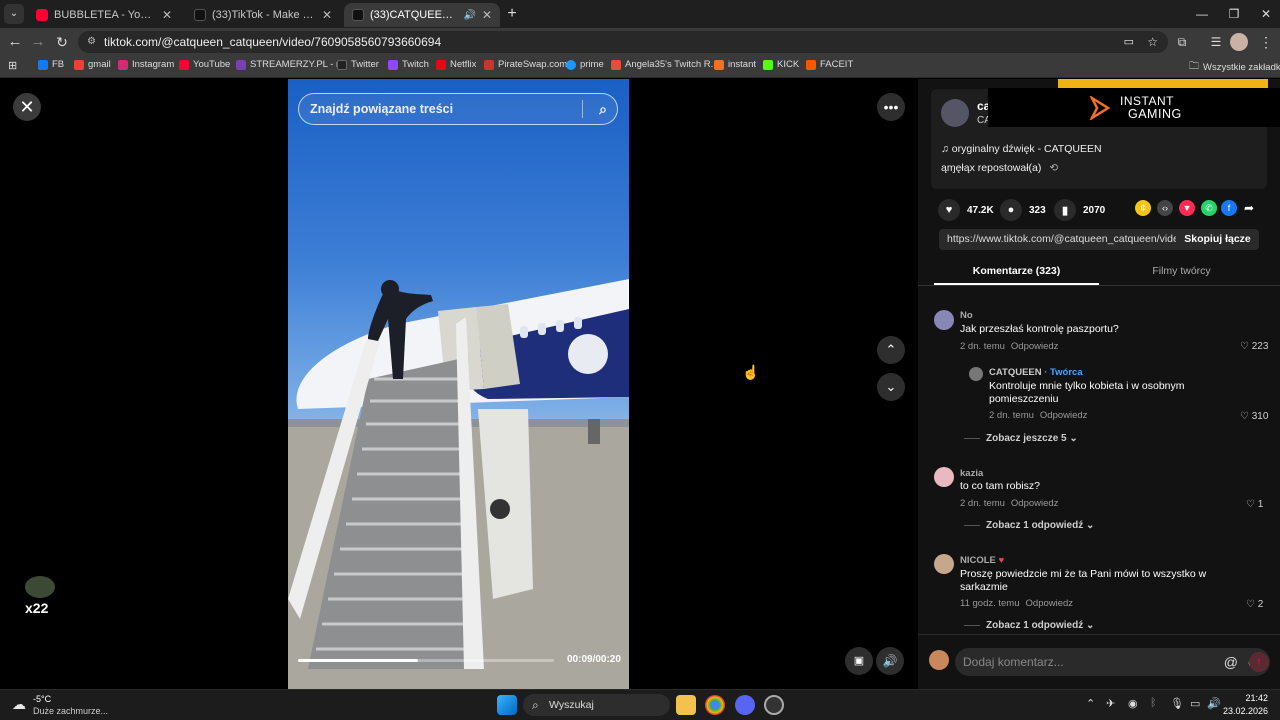 Image resolution: width=1280 pixels, height=720 pixels. I want to click on comment-author: NICOLE ♥, so click(982, 560).